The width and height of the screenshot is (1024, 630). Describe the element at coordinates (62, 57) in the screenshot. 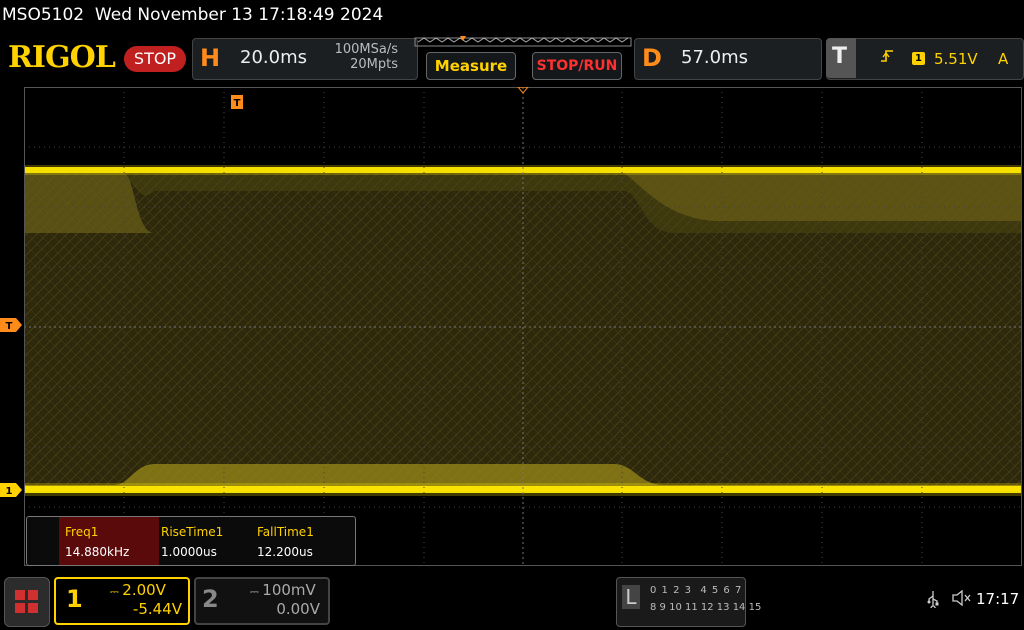

I see `brand-logo: RIGOL` at that location.